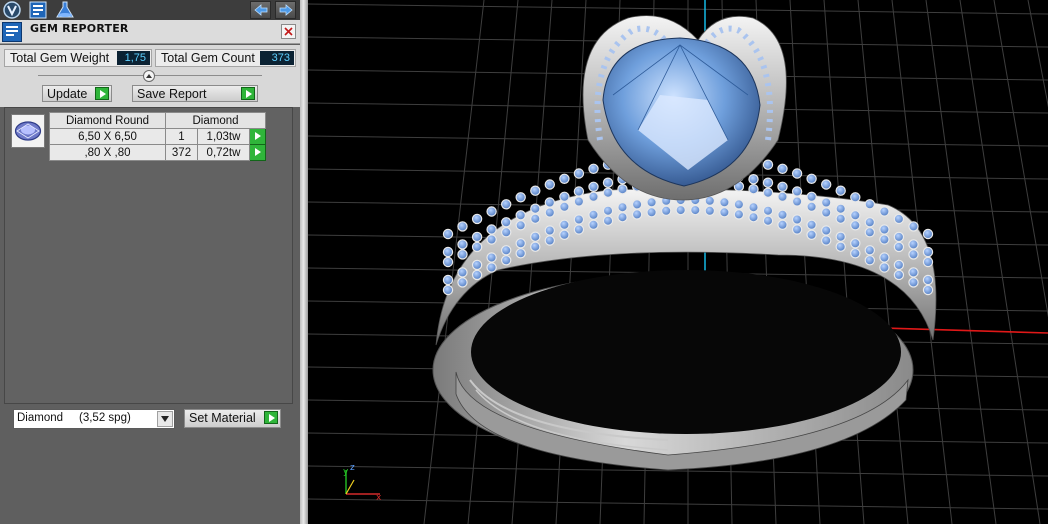  What do you see at coordinates (362, 483) in the screenshot?
I see `axis-gizmo: x y z` at bounding box center [362, 483].